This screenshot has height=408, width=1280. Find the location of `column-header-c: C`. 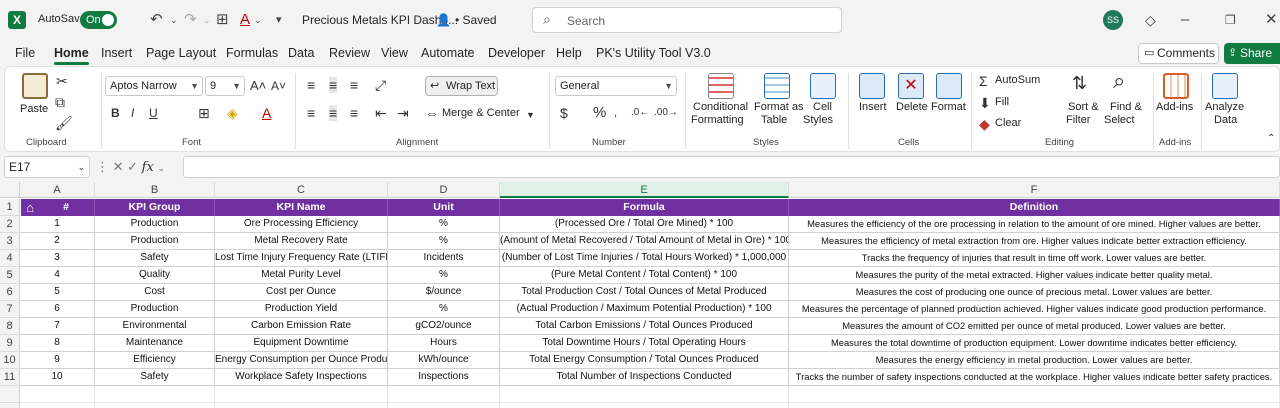

column-header-c: C is located at coordinates (301, 190).